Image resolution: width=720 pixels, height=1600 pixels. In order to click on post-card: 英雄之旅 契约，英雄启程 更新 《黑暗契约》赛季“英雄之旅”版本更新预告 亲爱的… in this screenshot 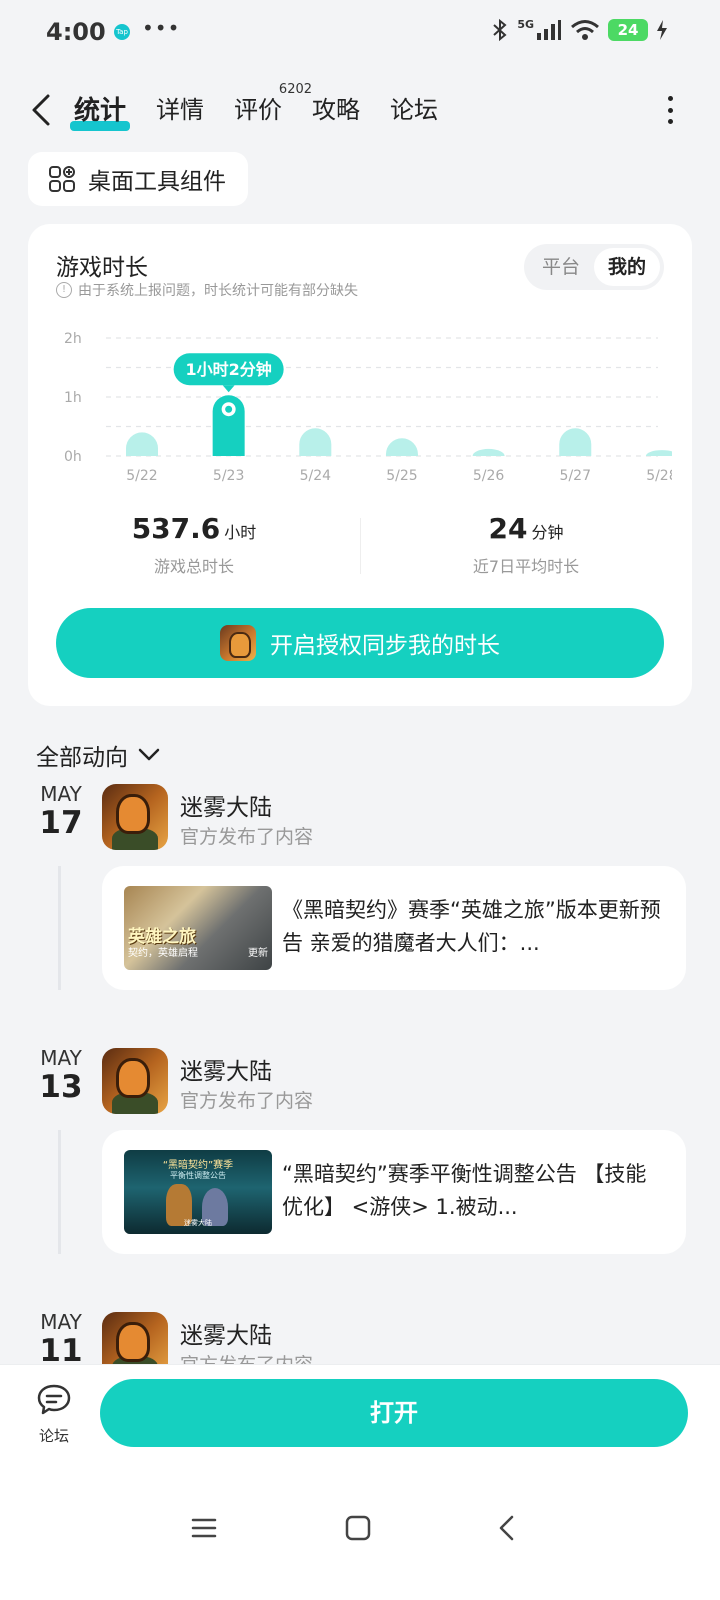, I will do `click(394, 928)`.